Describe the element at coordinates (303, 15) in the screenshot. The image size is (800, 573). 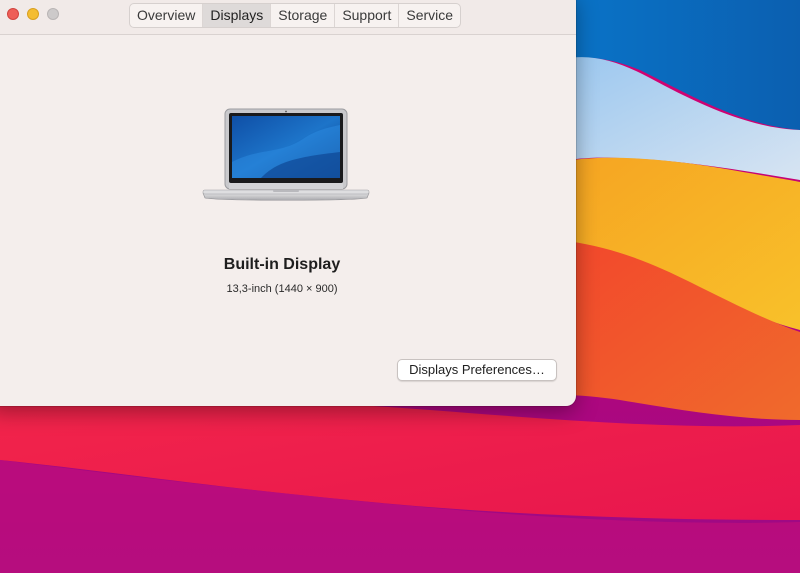
I see `tab-storage: Storage` at that location.